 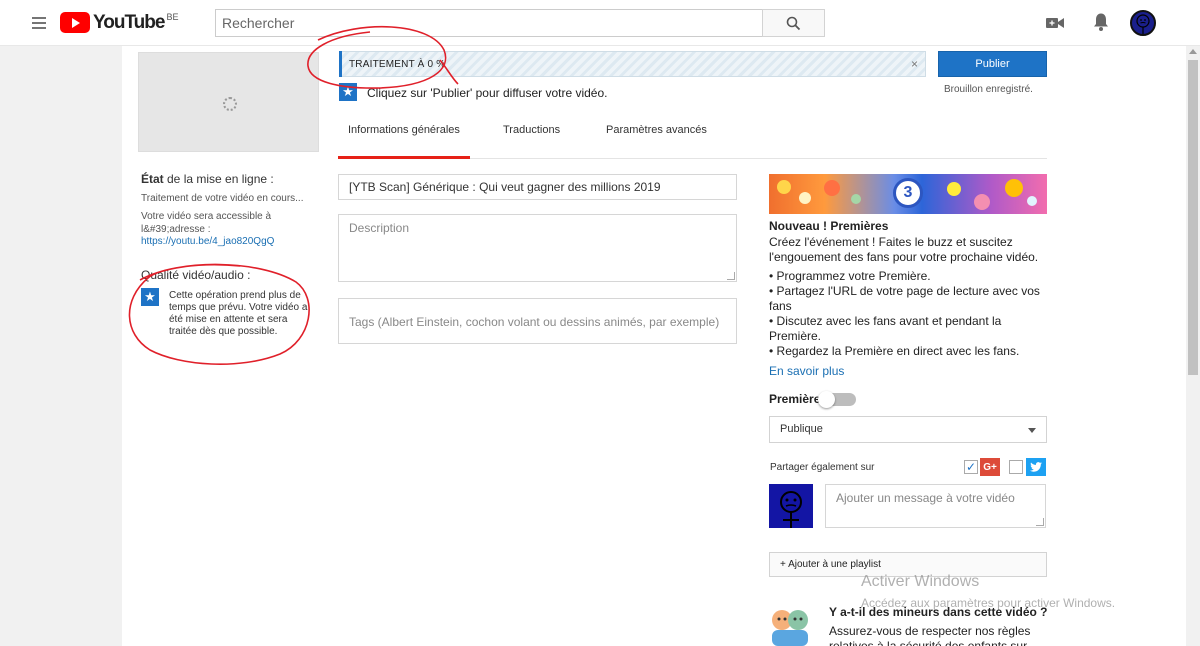 I want to click on twitter-icon, so click(x=1036, y=467).